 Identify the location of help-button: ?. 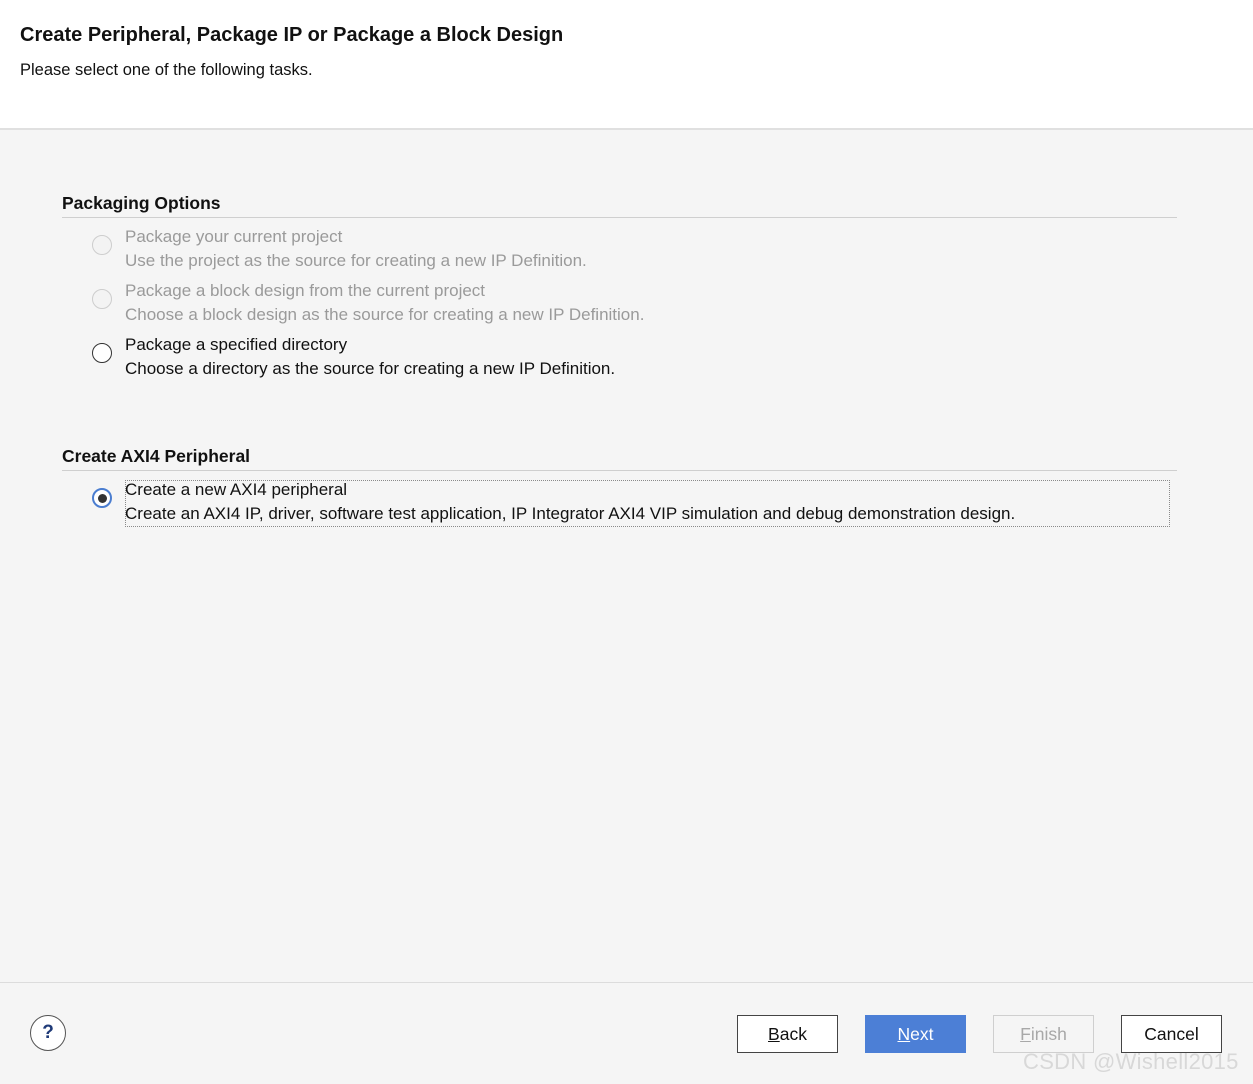
(48, 1033).